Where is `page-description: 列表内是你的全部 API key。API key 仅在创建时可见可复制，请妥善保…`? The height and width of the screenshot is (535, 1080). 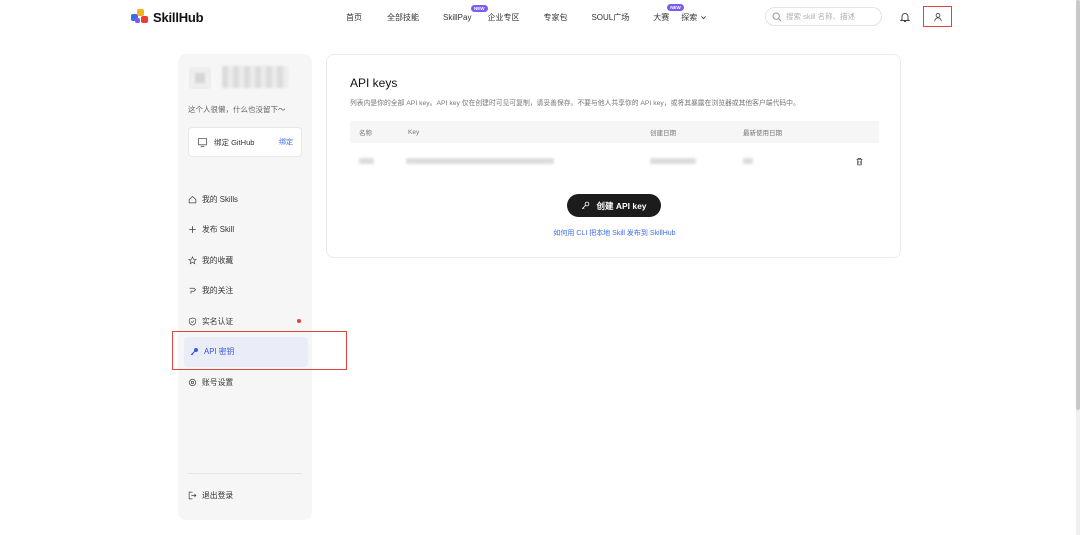
page-description: 列表内是你的全部 API key。API key 仅在创建时可见可复制，请妥善保… is located at coordinates (575, 103).